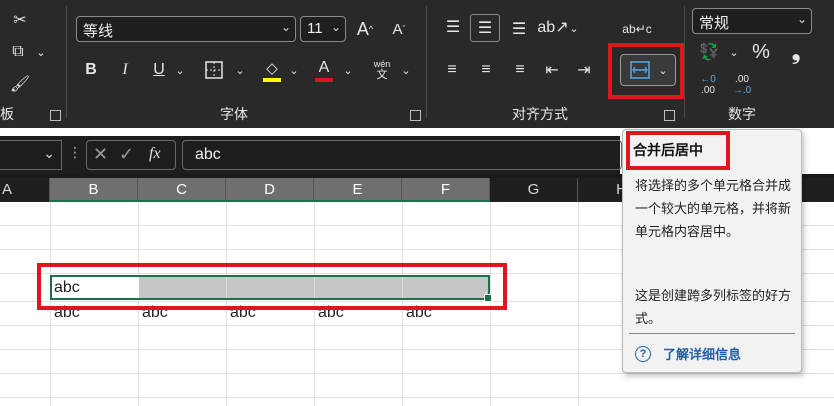 This screenshot has width=834, height=406. I want to click on decrease-font-size-icon: Aˇ, so click(399, 29).